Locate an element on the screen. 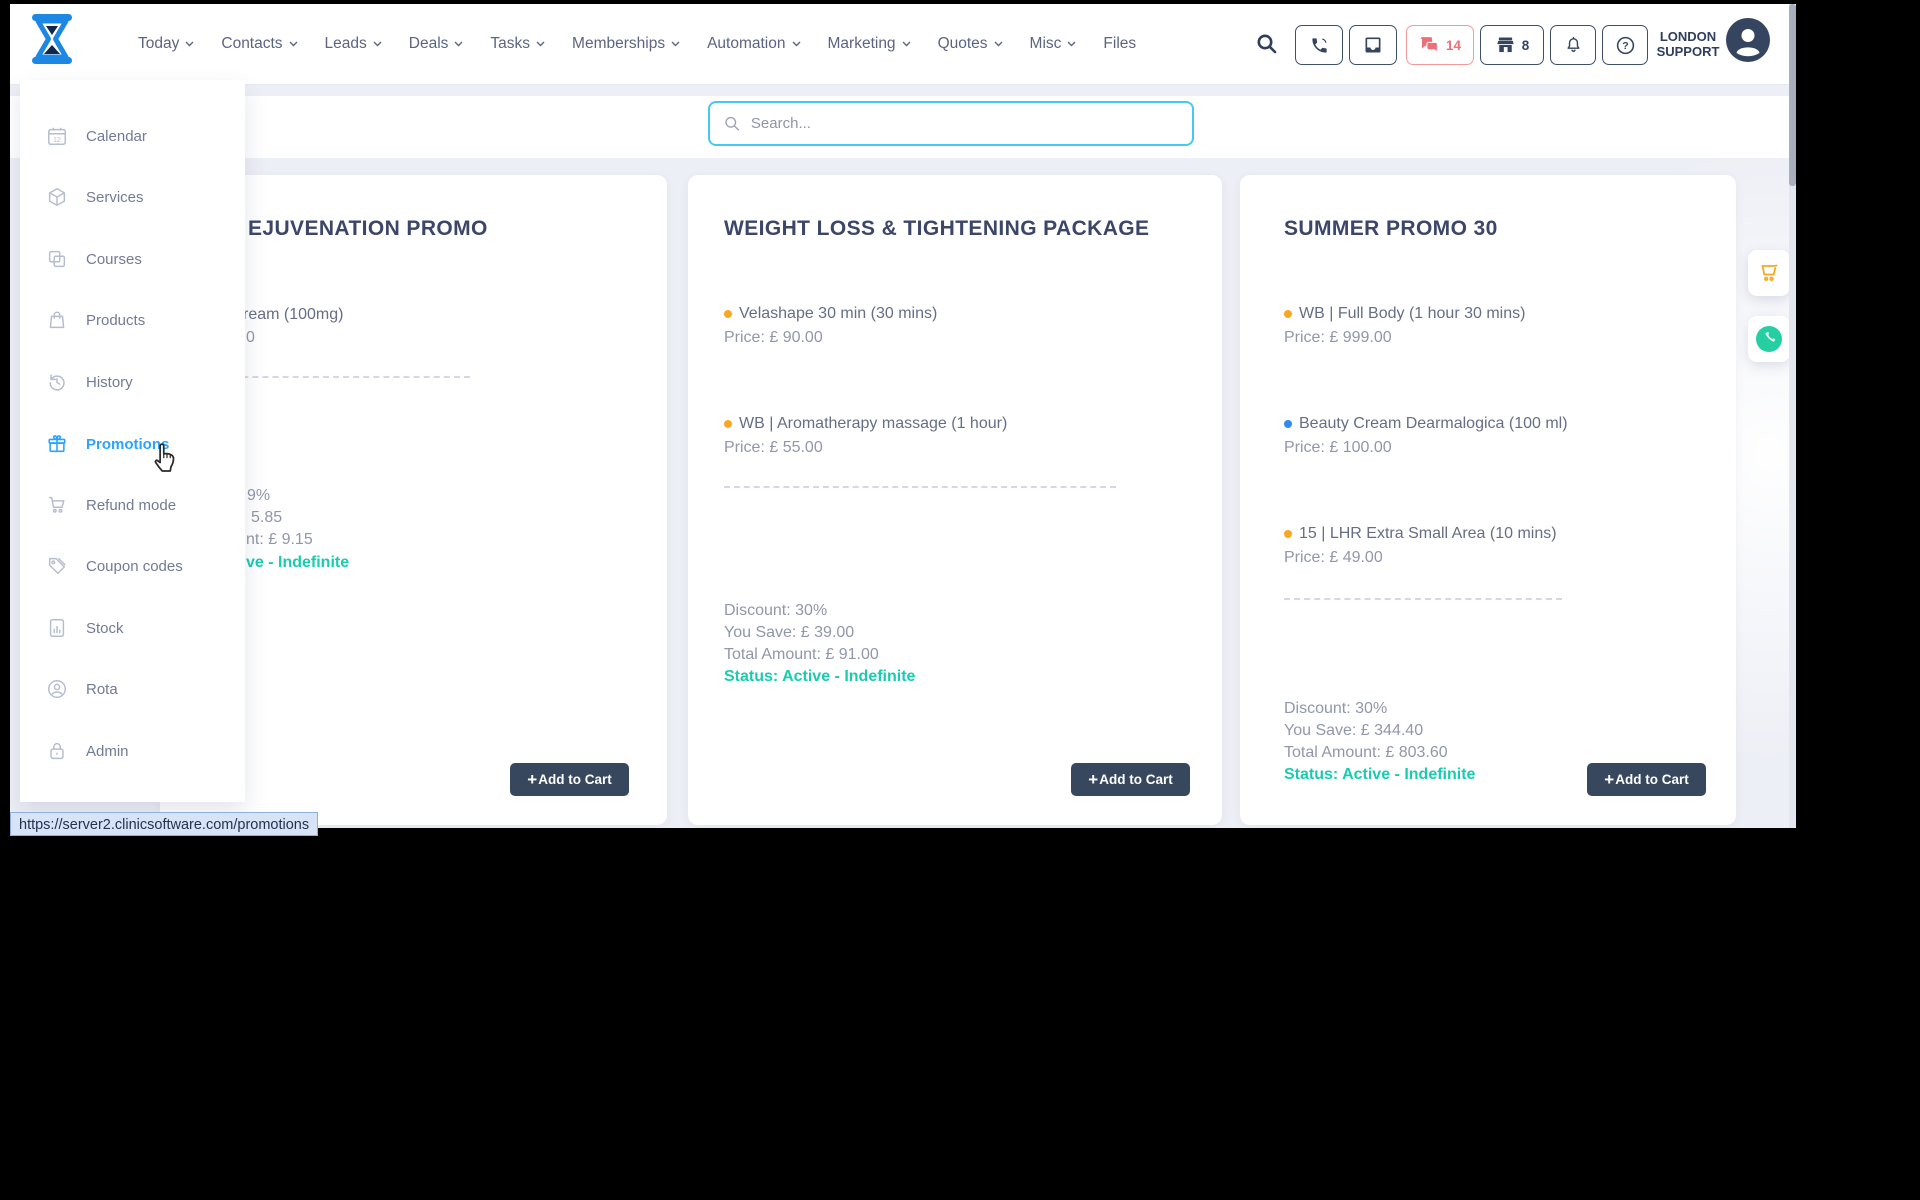 The width and height of the screenshot is (1920, 1200). nav-quotes: Quotes is located at coordinates (970, 44).